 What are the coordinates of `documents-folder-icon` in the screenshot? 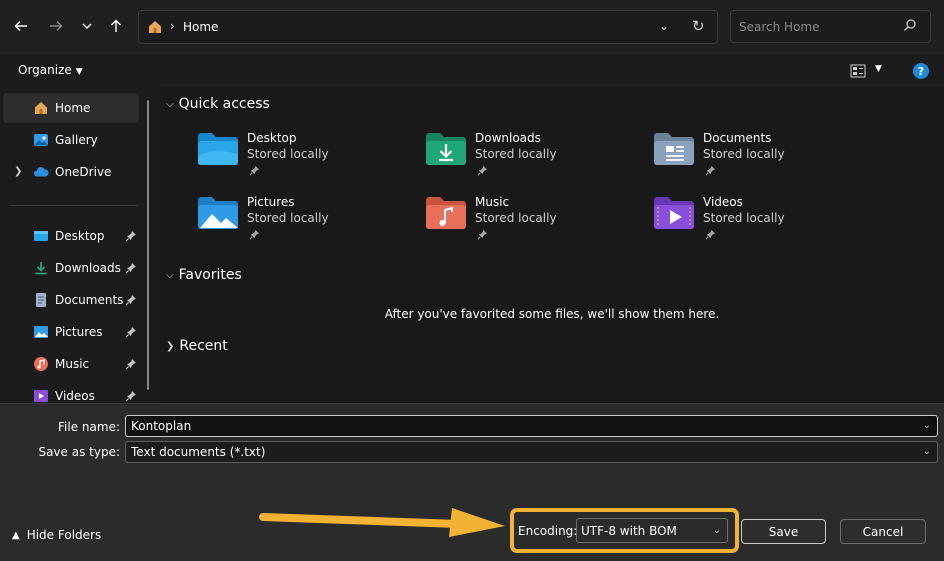 It's located at (674, 150).